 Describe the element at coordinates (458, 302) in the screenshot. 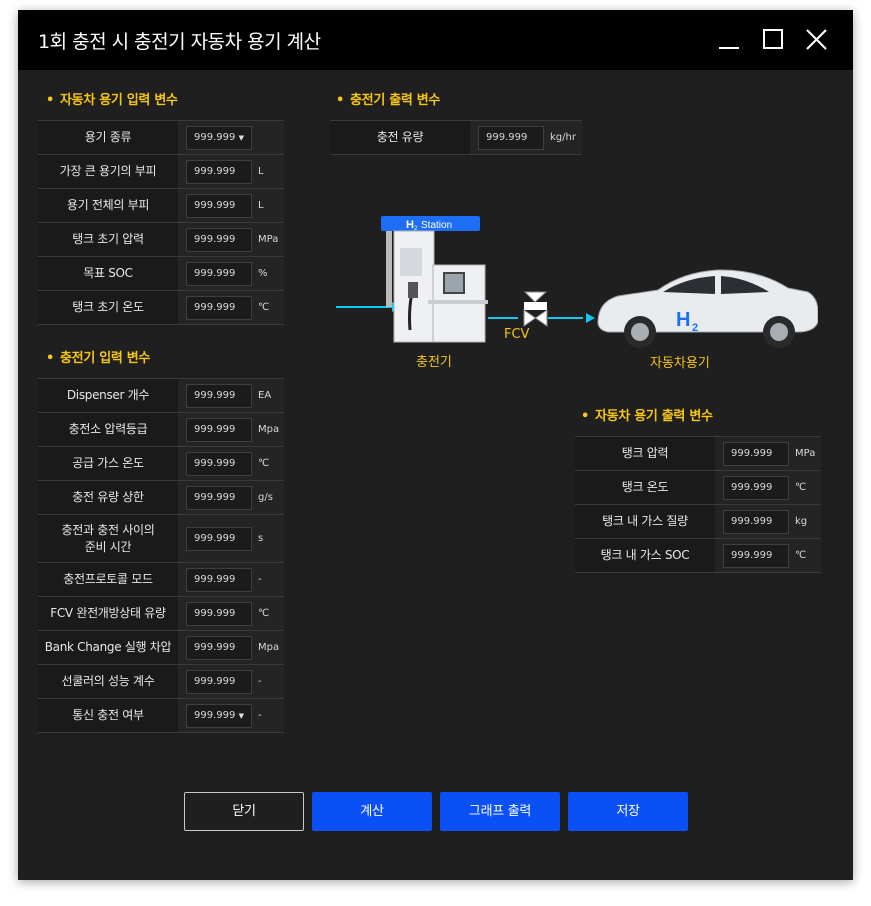

I see `dispenser-stripe` at that location.